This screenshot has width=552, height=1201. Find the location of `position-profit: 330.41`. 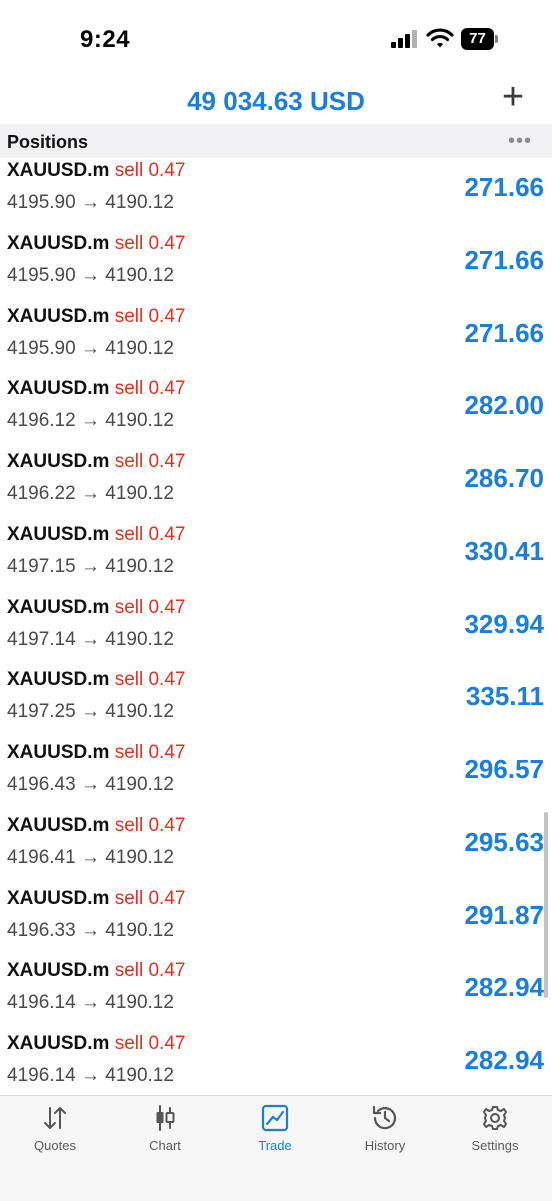

position-profit: 330.41 is located at coordinates (504, 551).